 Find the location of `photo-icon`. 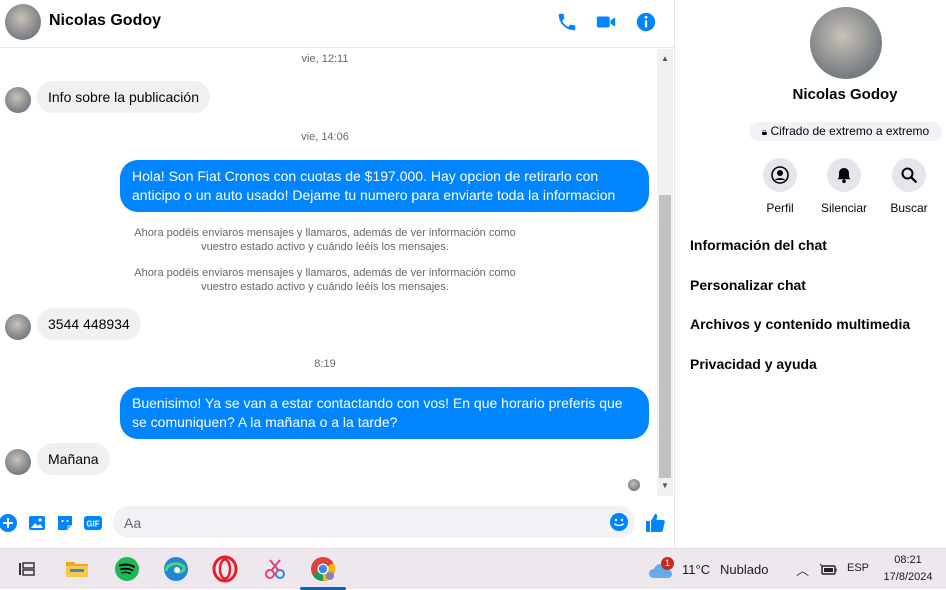

photo-icon is located at coordinates (37, 523).